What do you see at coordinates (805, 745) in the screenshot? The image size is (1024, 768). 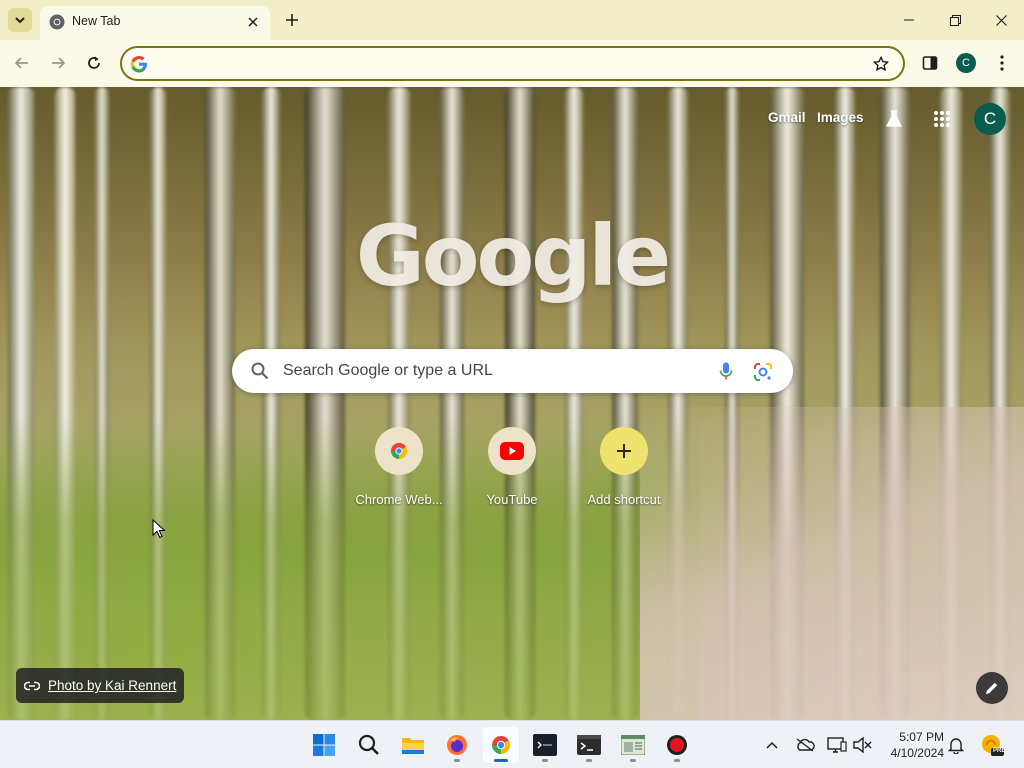 I see `onedrive-tray-button` at bounding box center [805, 745].